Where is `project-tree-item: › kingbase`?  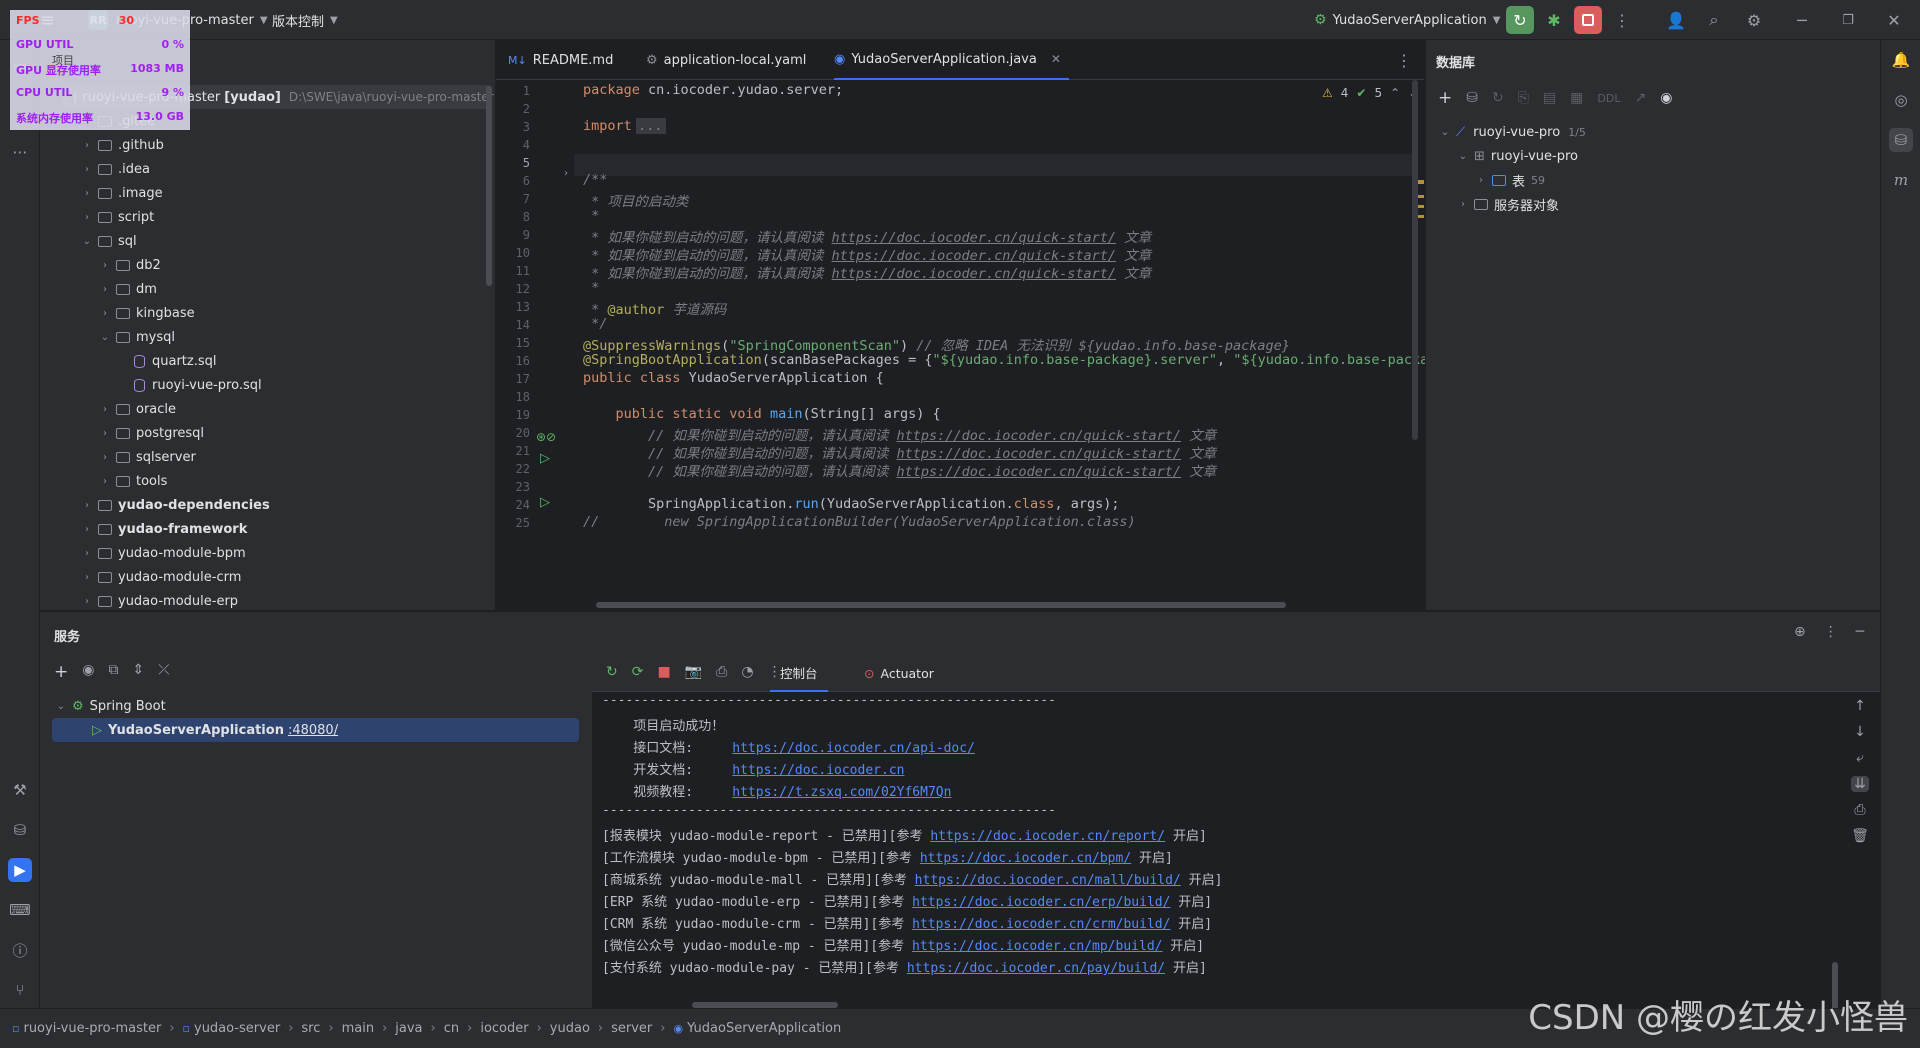
project-tree-item: › kingbase is located at coordinates (146, 313).